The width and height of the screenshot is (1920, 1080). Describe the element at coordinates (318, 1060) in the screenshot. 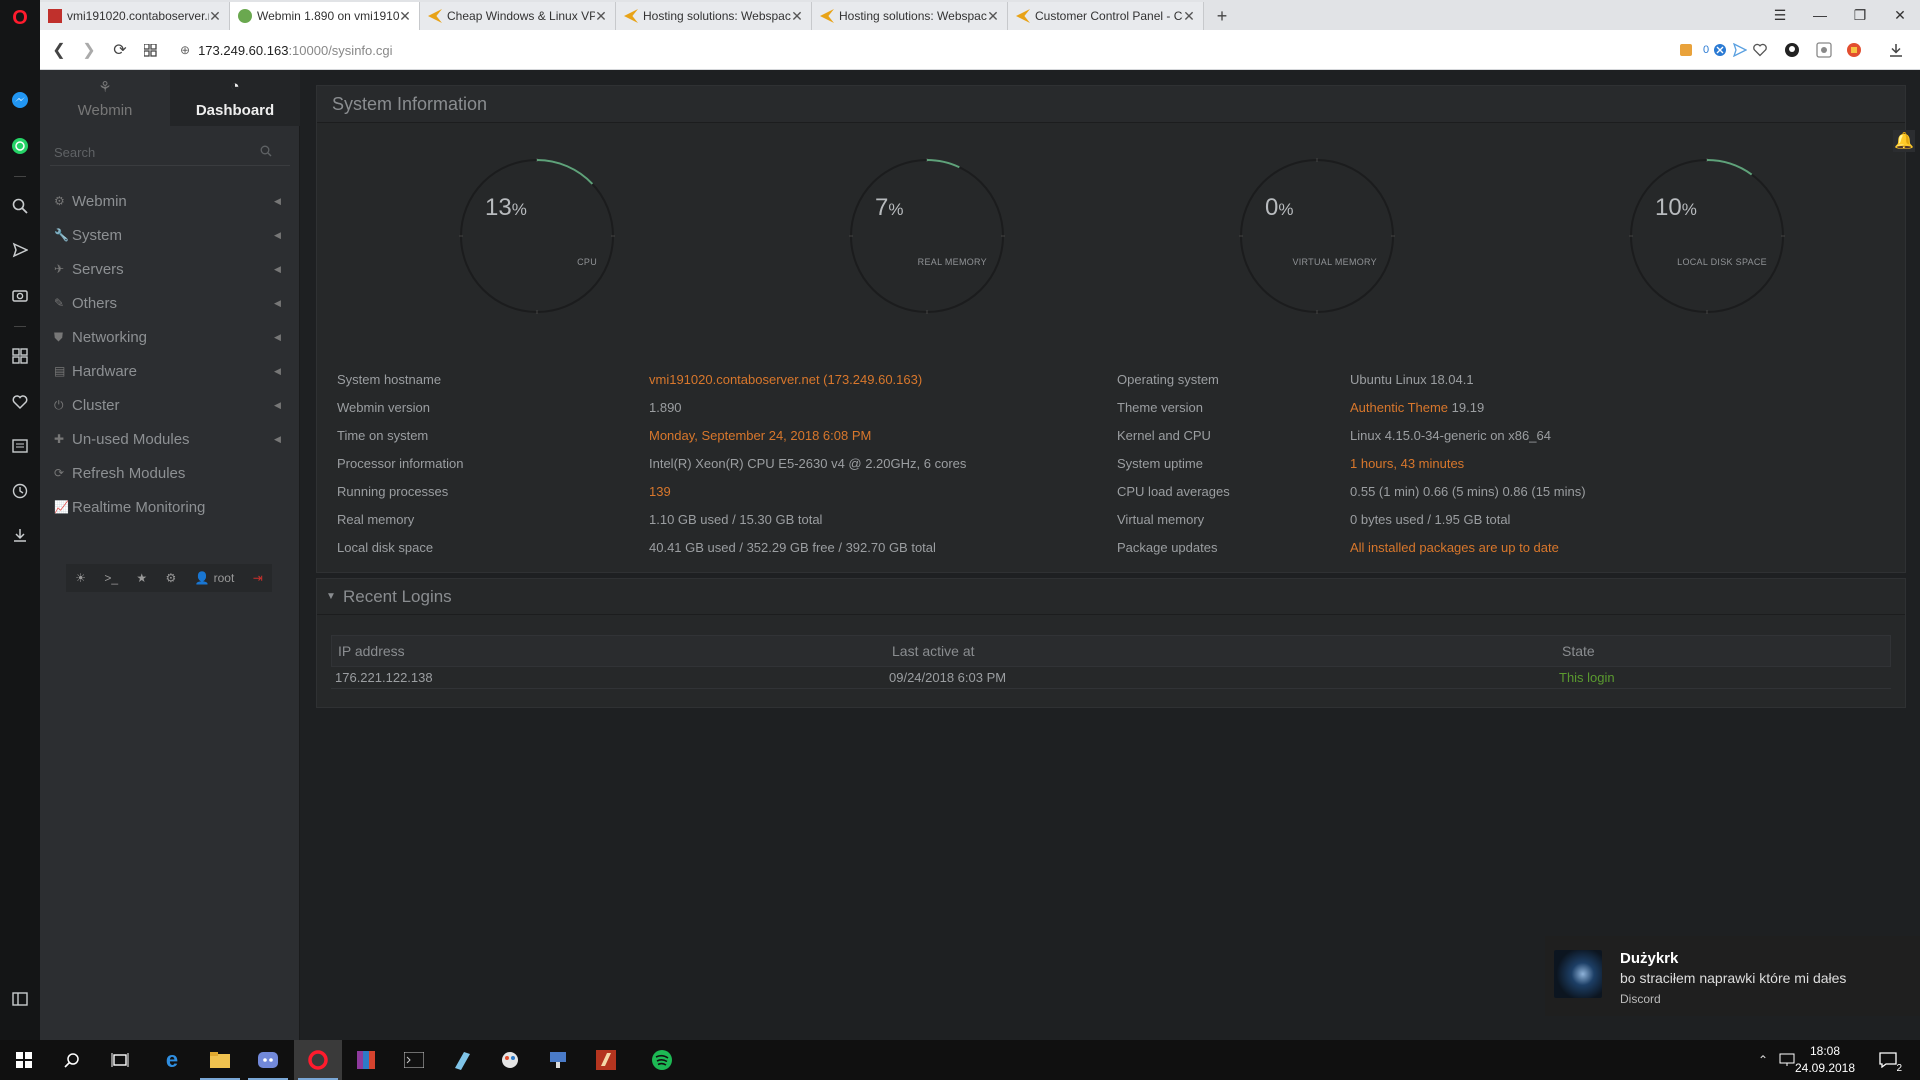

I see `opera-icon` at that location.